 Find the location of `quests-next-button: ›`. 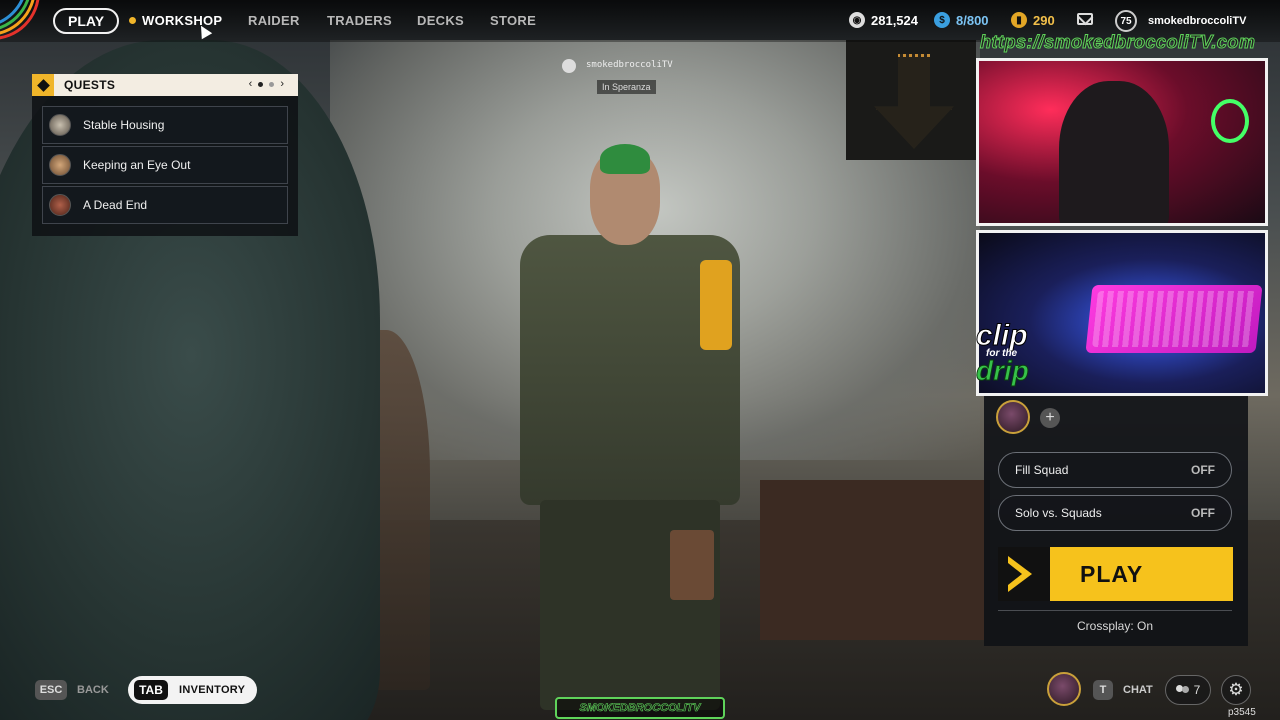

quests-next-button: › is located at coordinates (282, 84).